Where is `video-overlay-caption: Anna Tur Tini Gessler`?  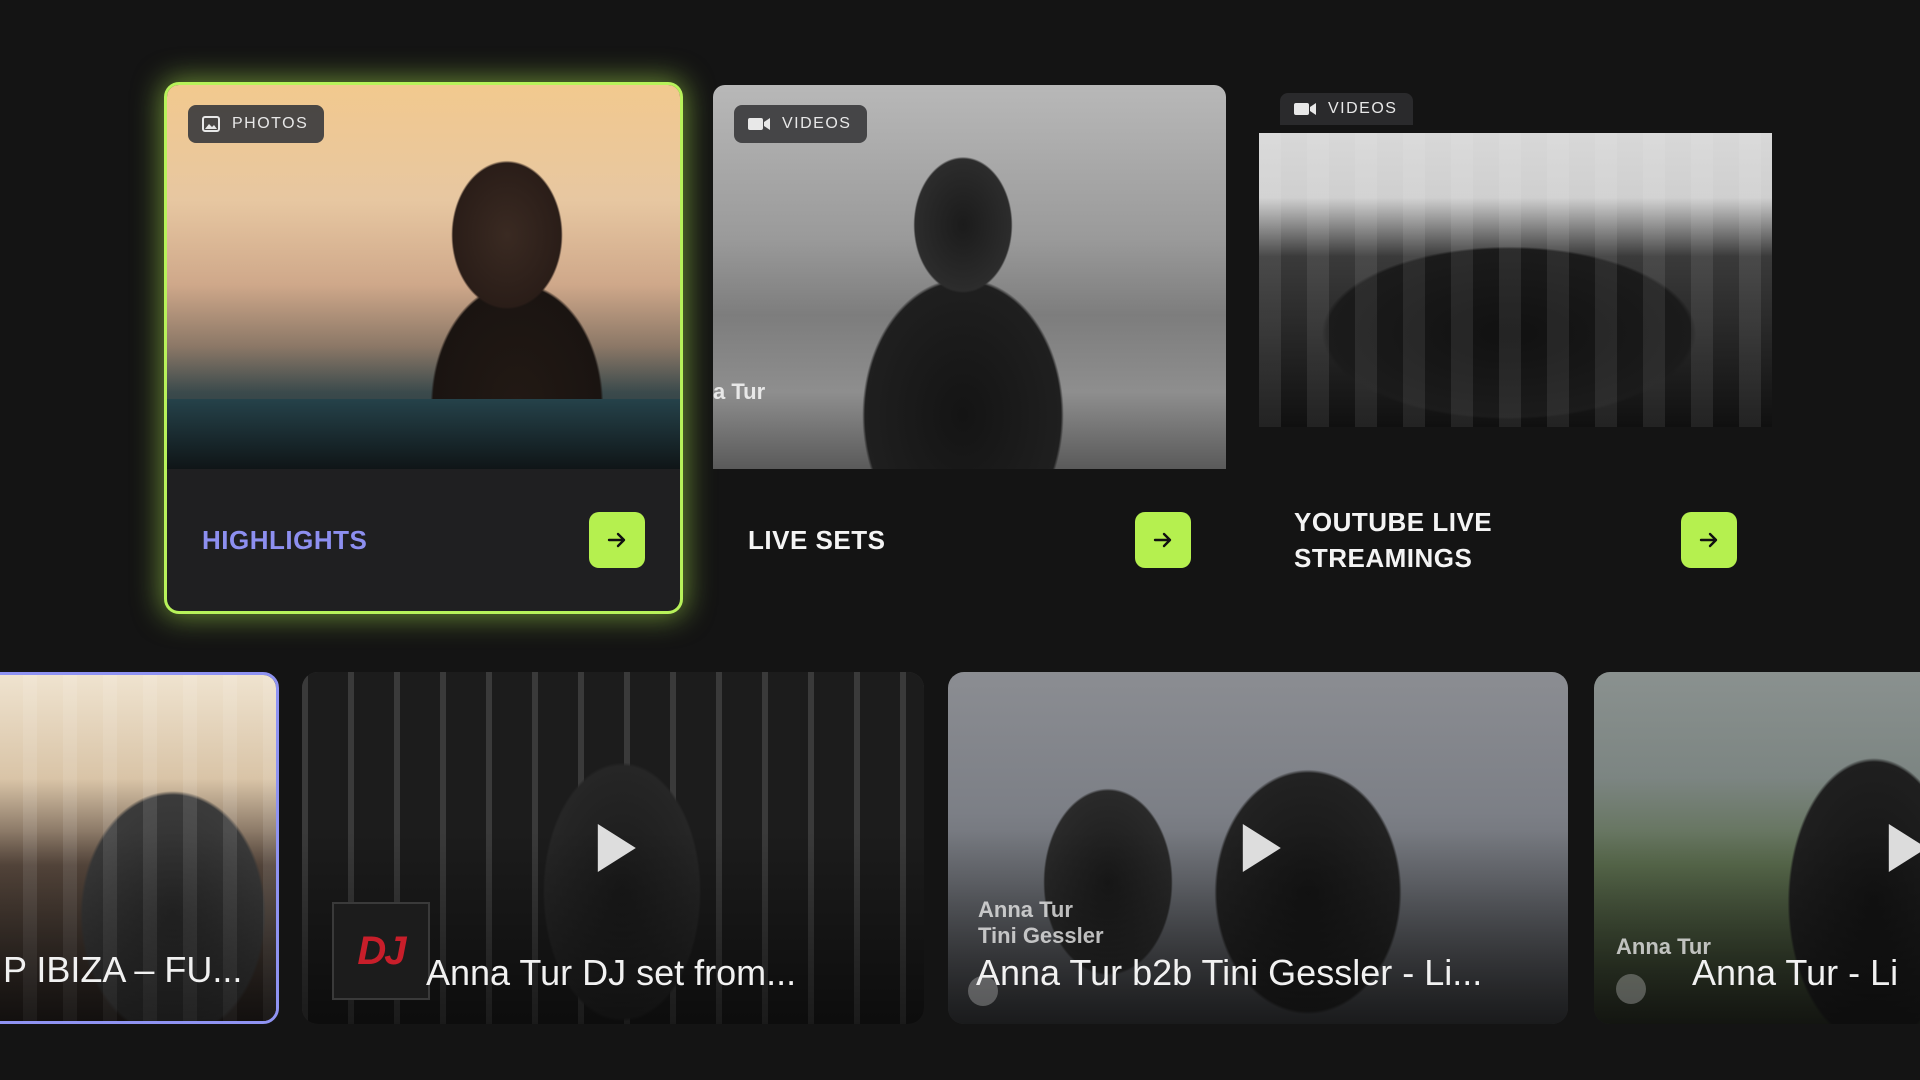 video-overlay-caption: Anna Tur Tini Gessler is located at coordinates (1041, 923).